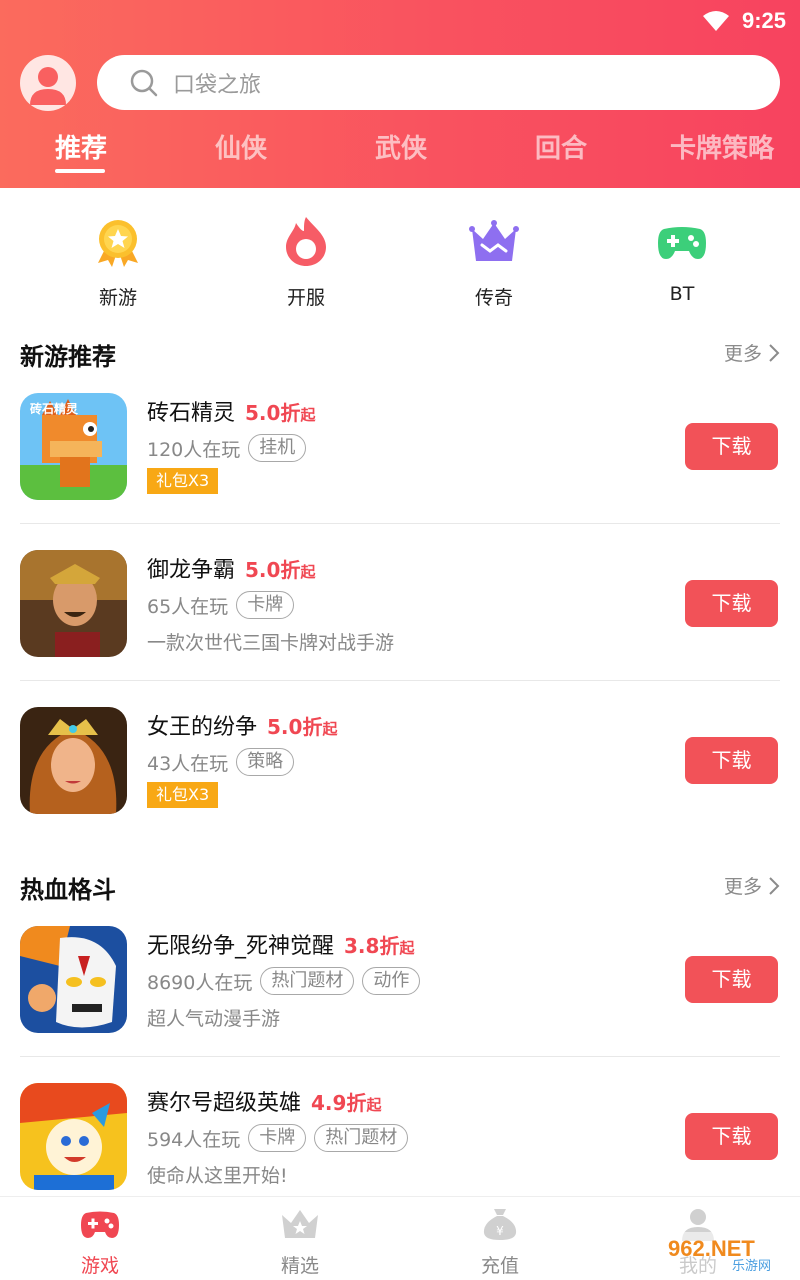 Image resolution: width=800 pixels, height=1280 pixels. I want to click on game-description: 使命从这里开始!, so click(217, 1176).